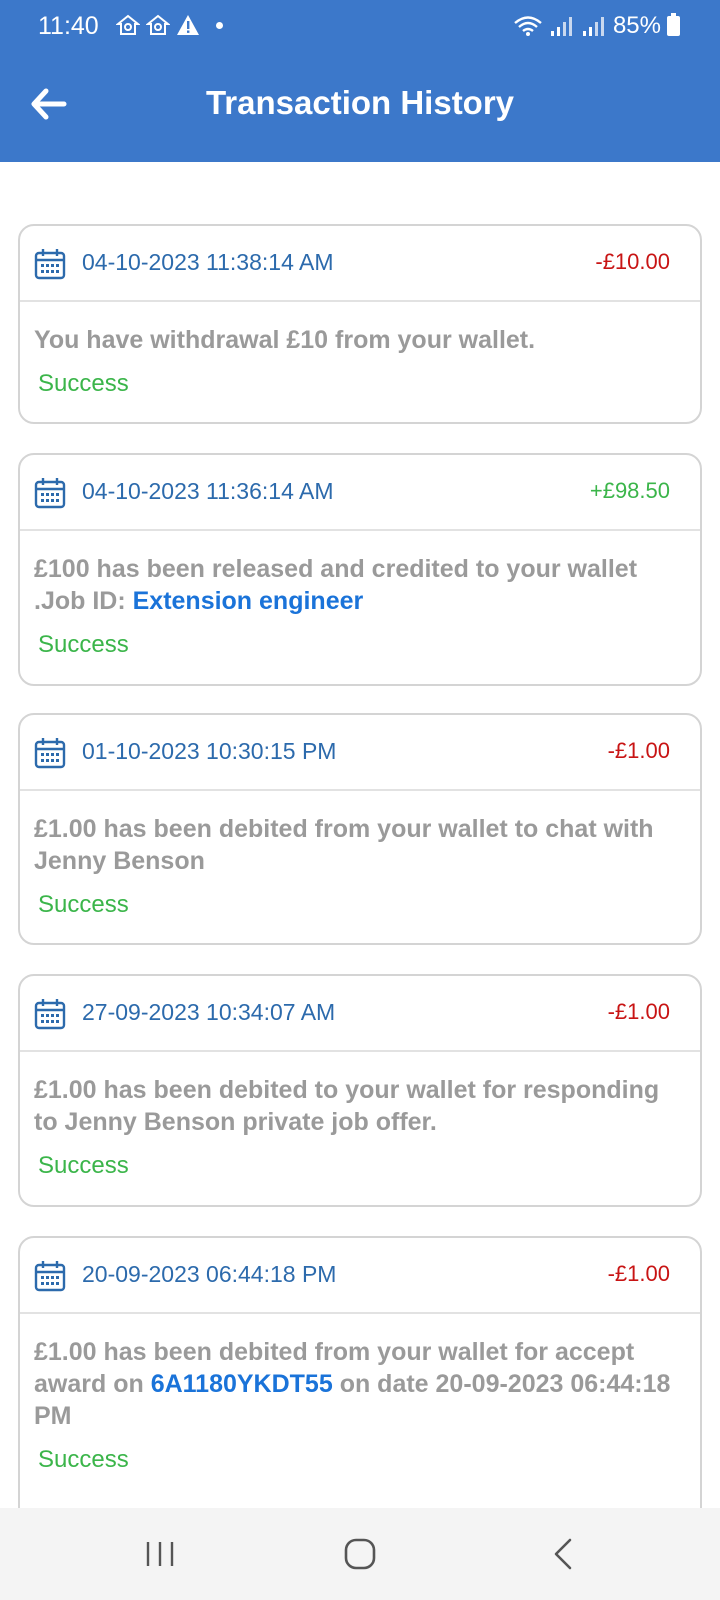 Image resolution: width=720 pixels, height=1600 pixels. I want to click on page-title: Transaction History, so click(360, 102).